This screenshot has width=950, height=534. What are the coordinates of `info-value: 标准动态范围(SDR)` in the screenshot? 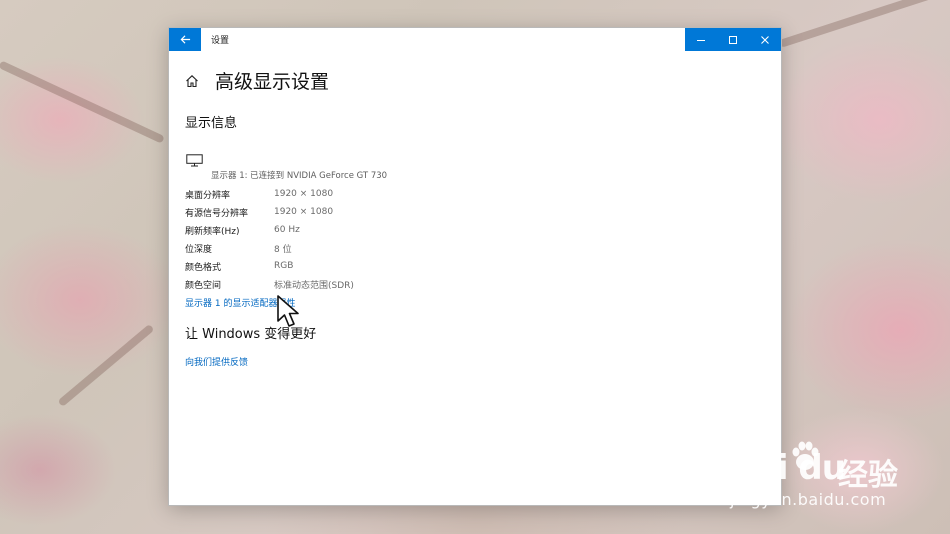 It's located at (314, 285).